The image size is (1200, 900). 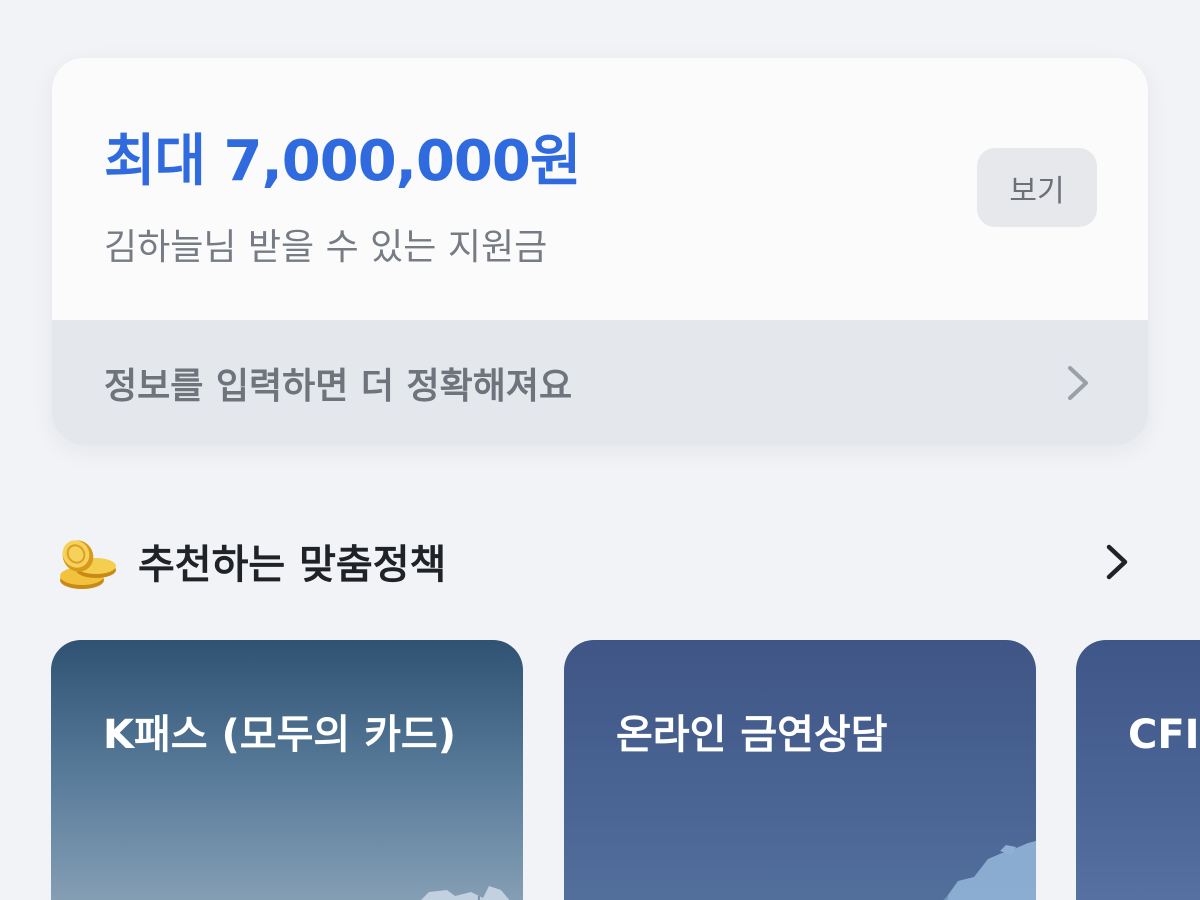 I want to click on view-button: 보기, so click(x=1037, y=187).